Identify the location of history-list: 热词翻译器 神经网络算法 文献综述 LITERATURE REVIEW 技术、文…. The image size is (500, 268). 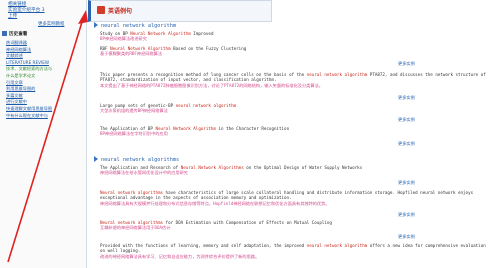
(44, 79).